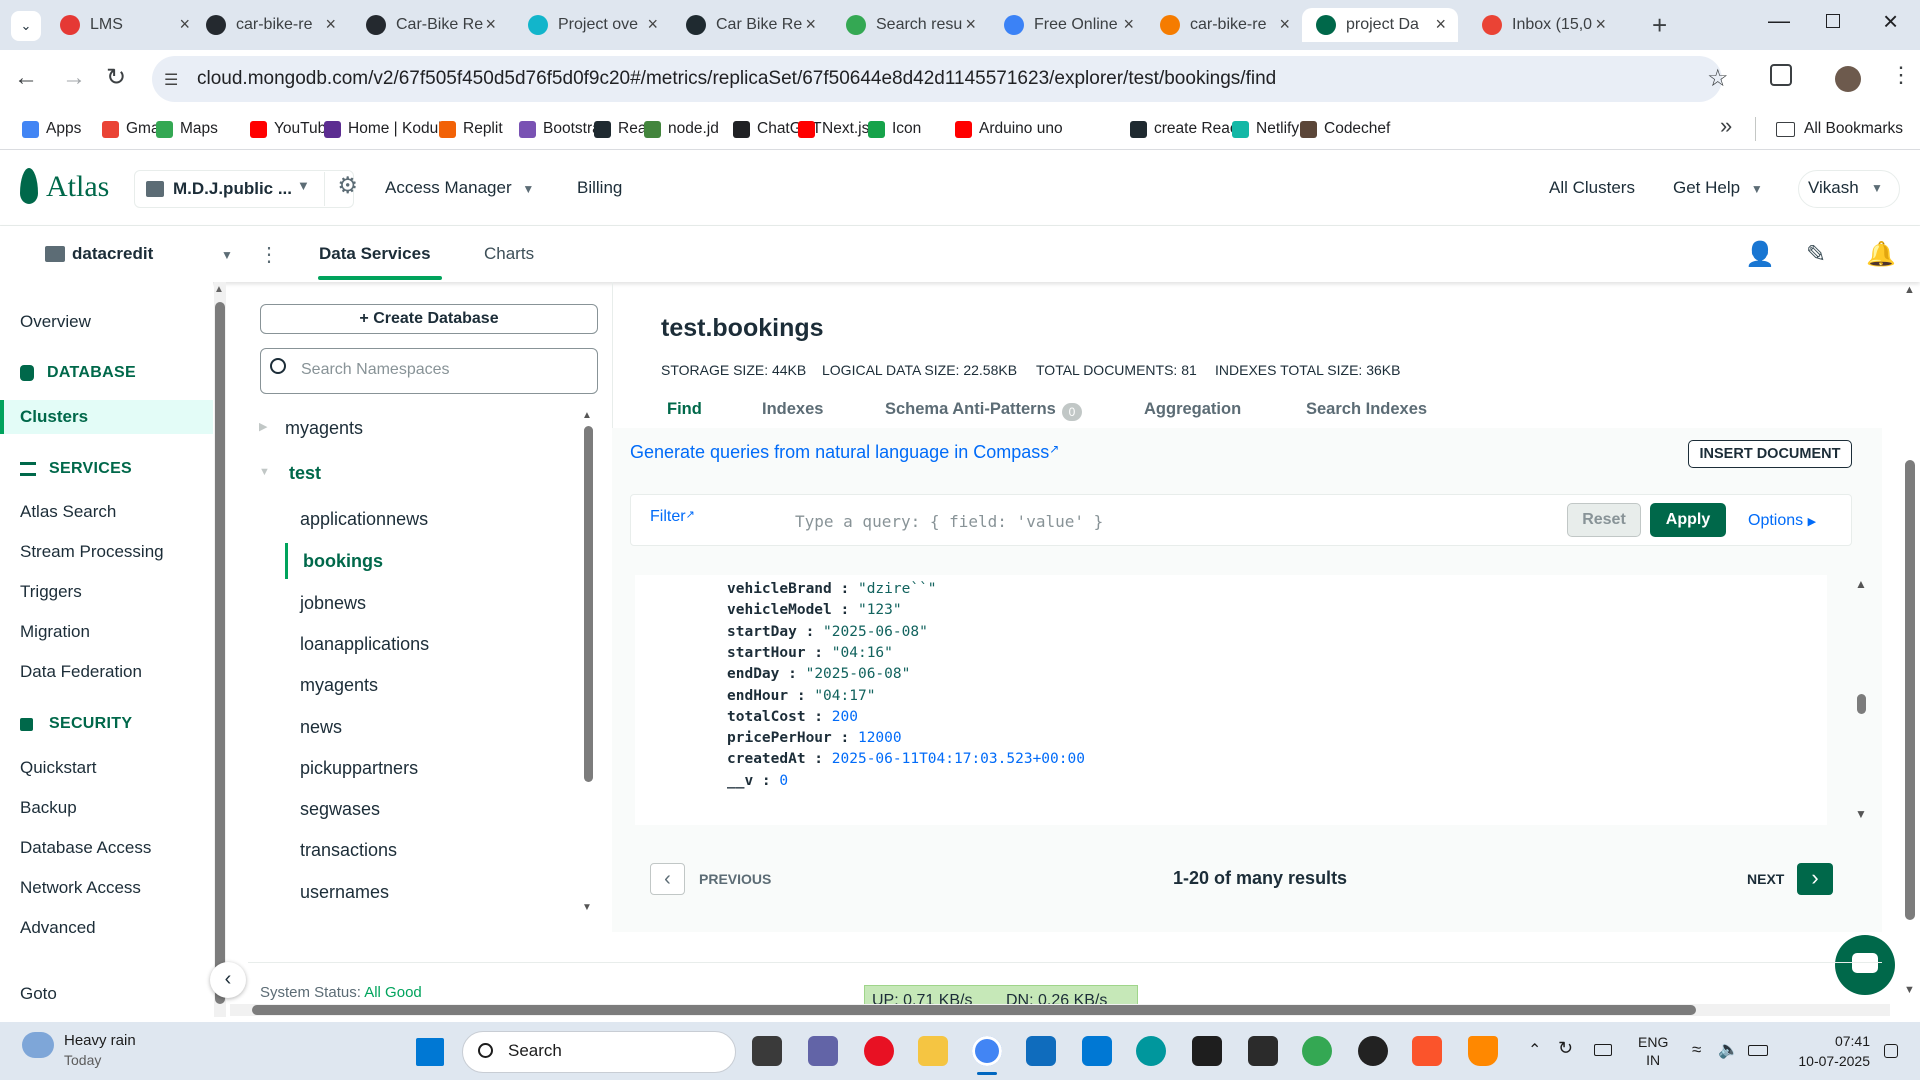  What do you see at coordinates (1891, 1051) in the screenshot?
I see `notification-center-icon` at bounding box center [1891, 1051].